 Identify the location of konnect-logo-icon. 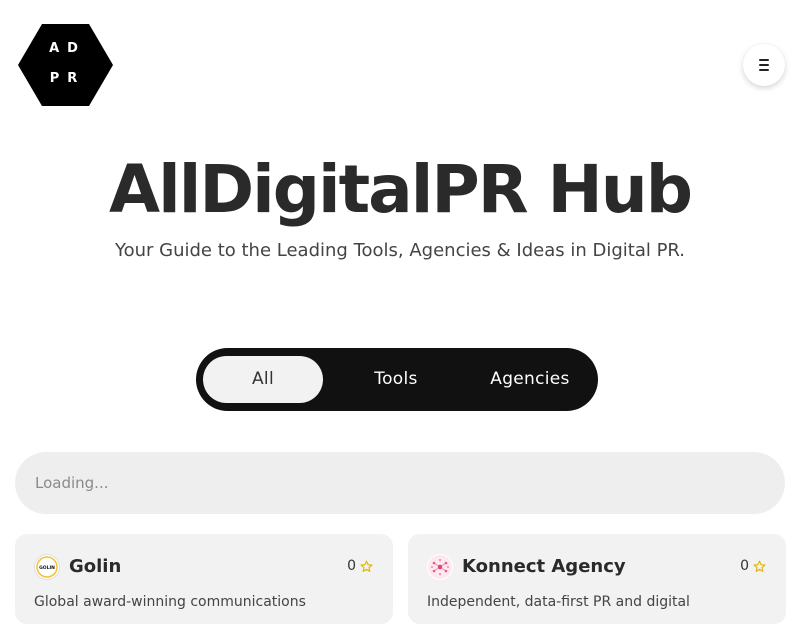
(440, 567).